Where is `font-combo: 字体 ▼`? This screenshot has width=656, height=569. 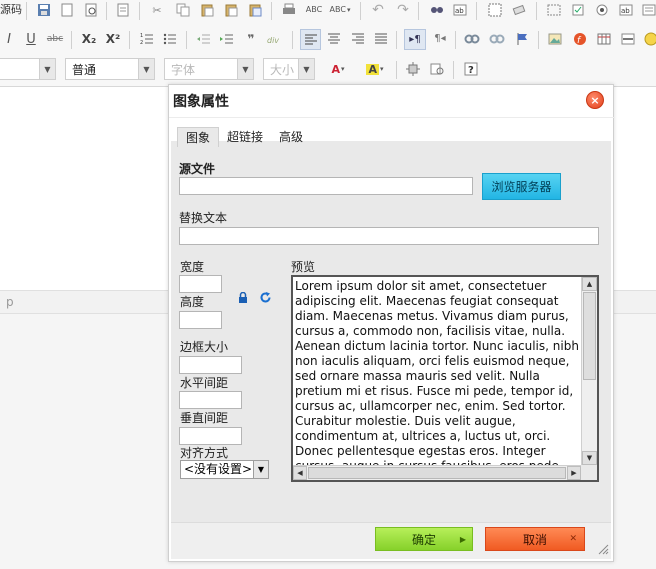
font-combo: 字体 ▼ is located at coordinates (209, 69).